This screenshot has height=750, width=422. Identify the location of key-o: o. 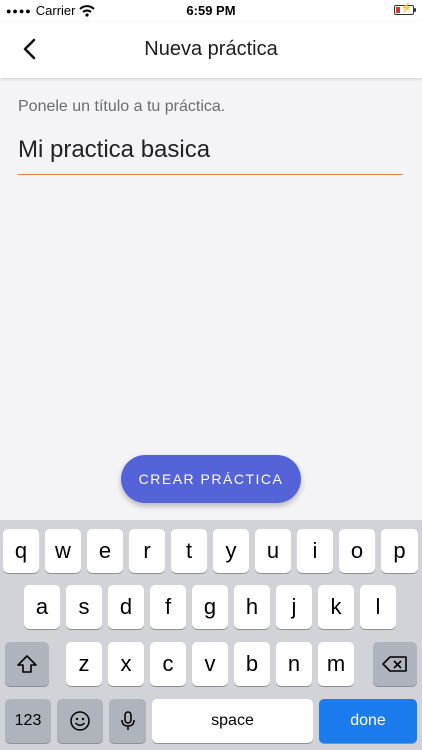
(357, 551).